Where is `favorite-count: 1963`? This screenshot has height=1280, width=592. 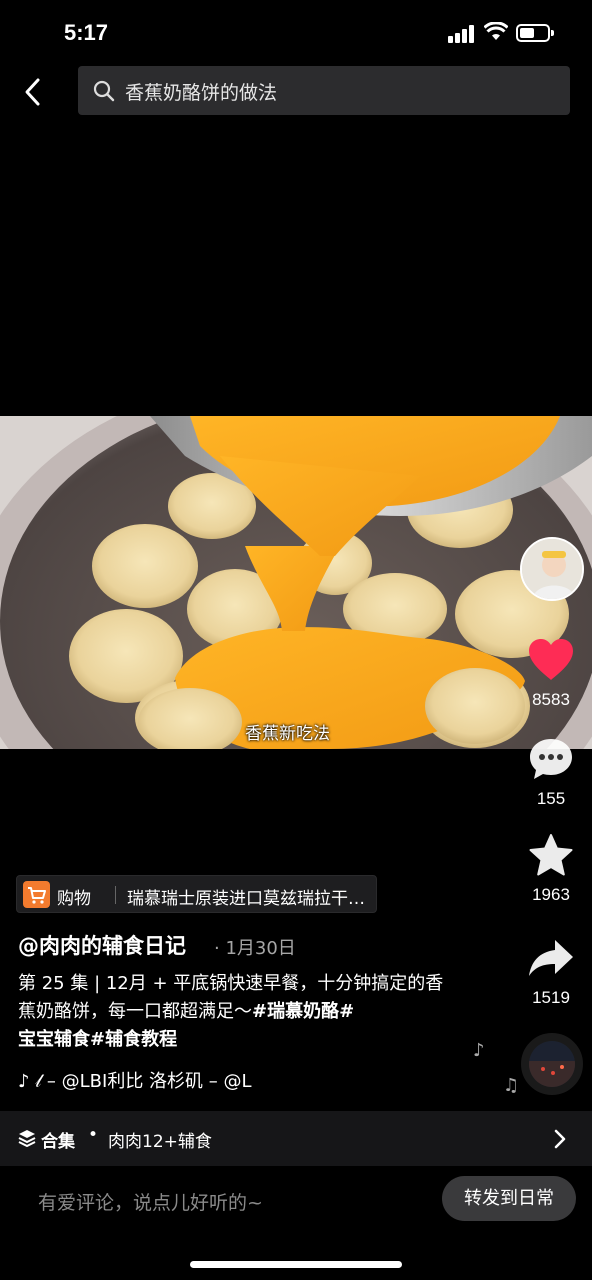
favorite-count: 1963 is located at coordinates (551, 894).